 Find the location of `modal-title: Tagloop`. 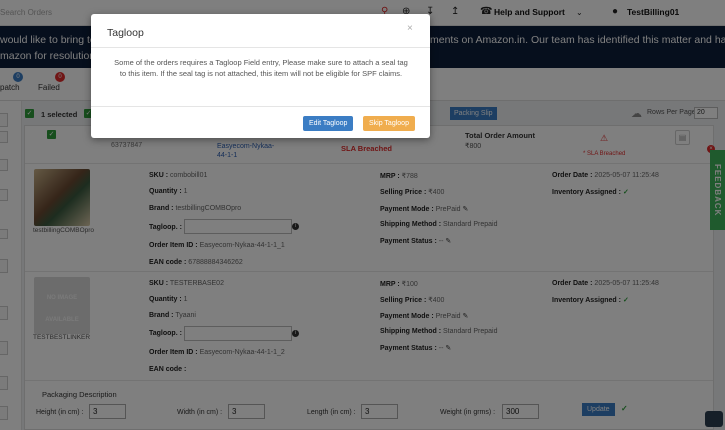

modal-title: Tagloop is located at coordinates (125, 33).